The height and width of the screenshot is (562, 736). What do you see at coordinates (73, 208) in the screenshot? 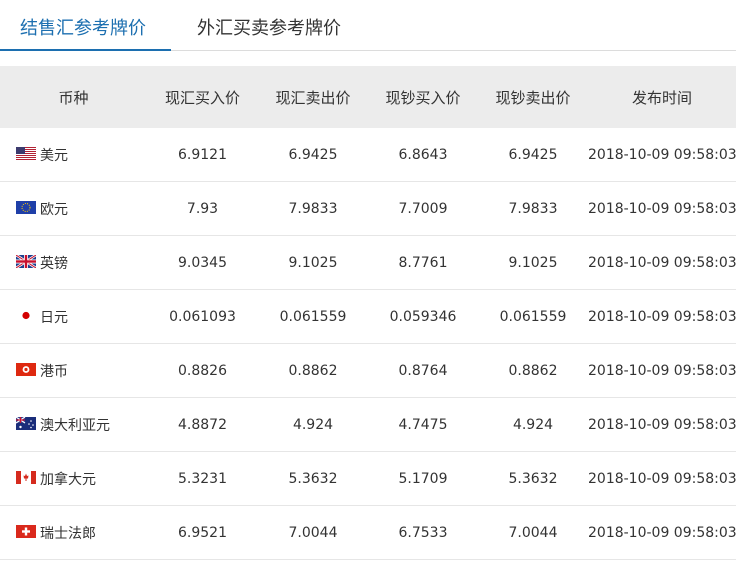
I see `currency-cell: 欧元` at bounding box center [73, 208].